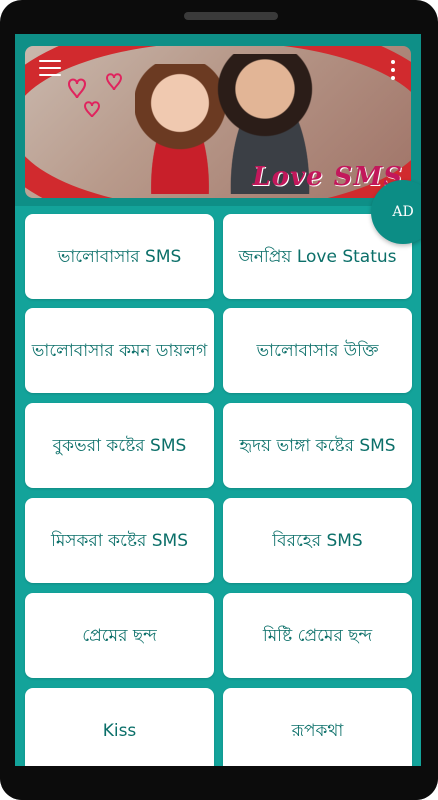 The height and width of the screenshot is (800, 438). Describe the element at coordinates (219, 783) in the screenshot. I see `phone-bottom-bezel` at that location.